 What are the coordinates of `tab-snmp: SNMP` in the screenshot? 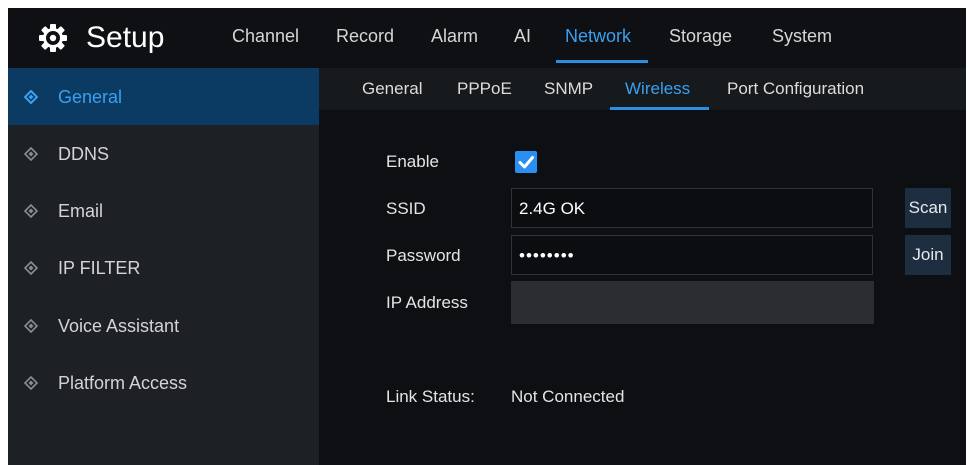 It's located at (568, 89).